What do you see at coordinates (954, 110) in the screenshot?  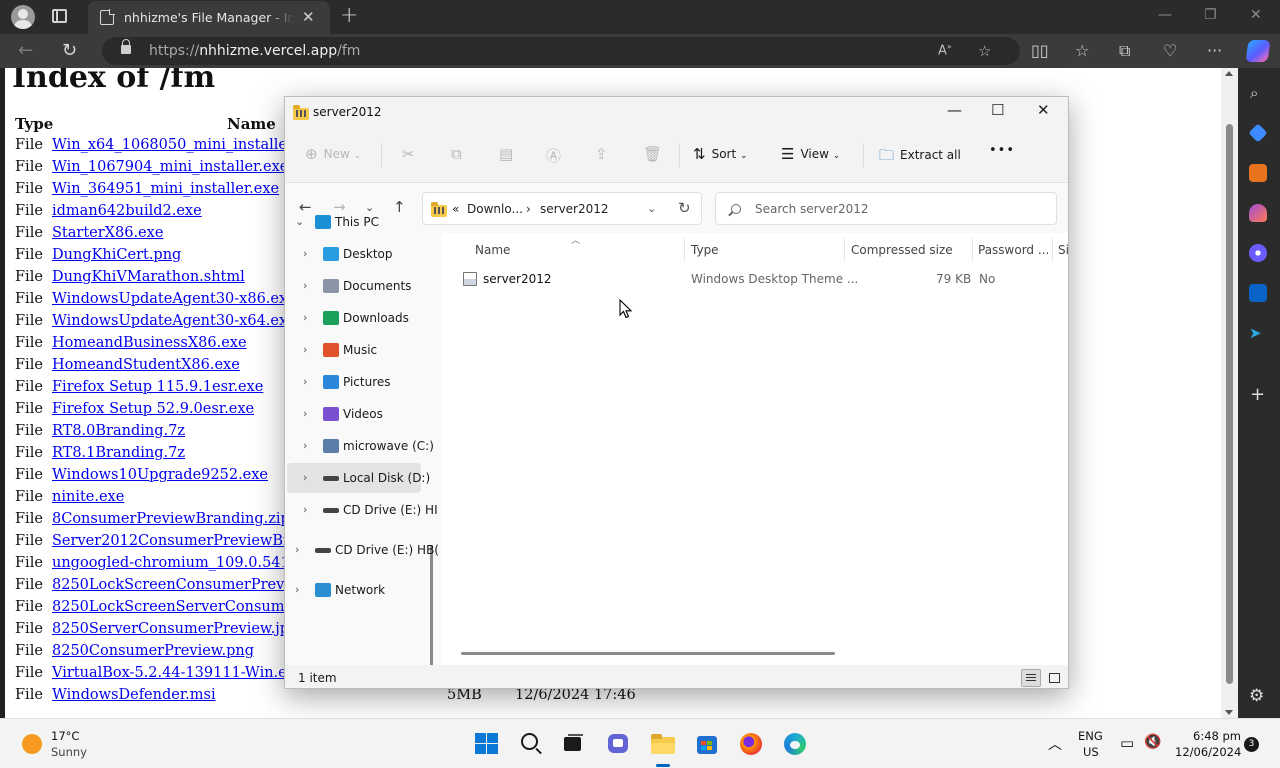 I see `explorer-minimize-button: —` at bounding box center [954, 110].